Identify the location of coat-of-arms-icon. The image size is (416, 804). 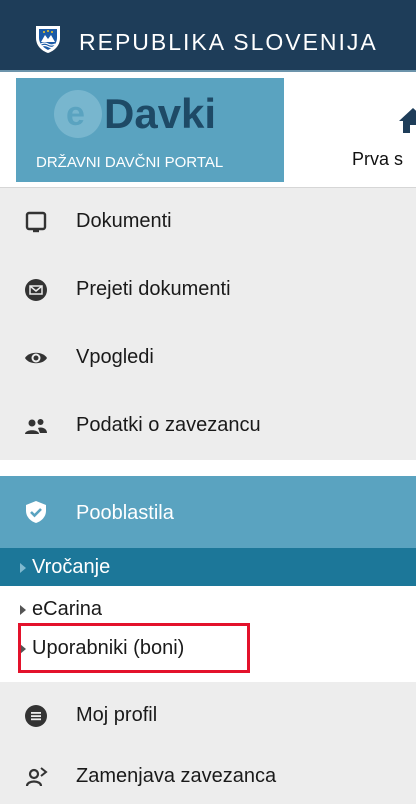
(48, 39).